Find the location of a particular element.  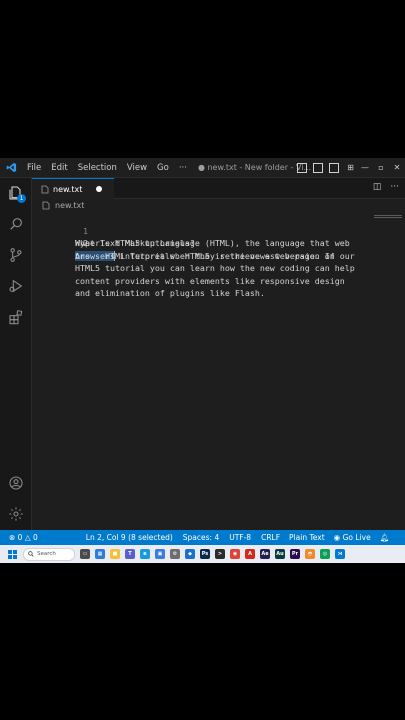

tab-bar: new.txt ◫ ··· is located at coordinates (218, 188).